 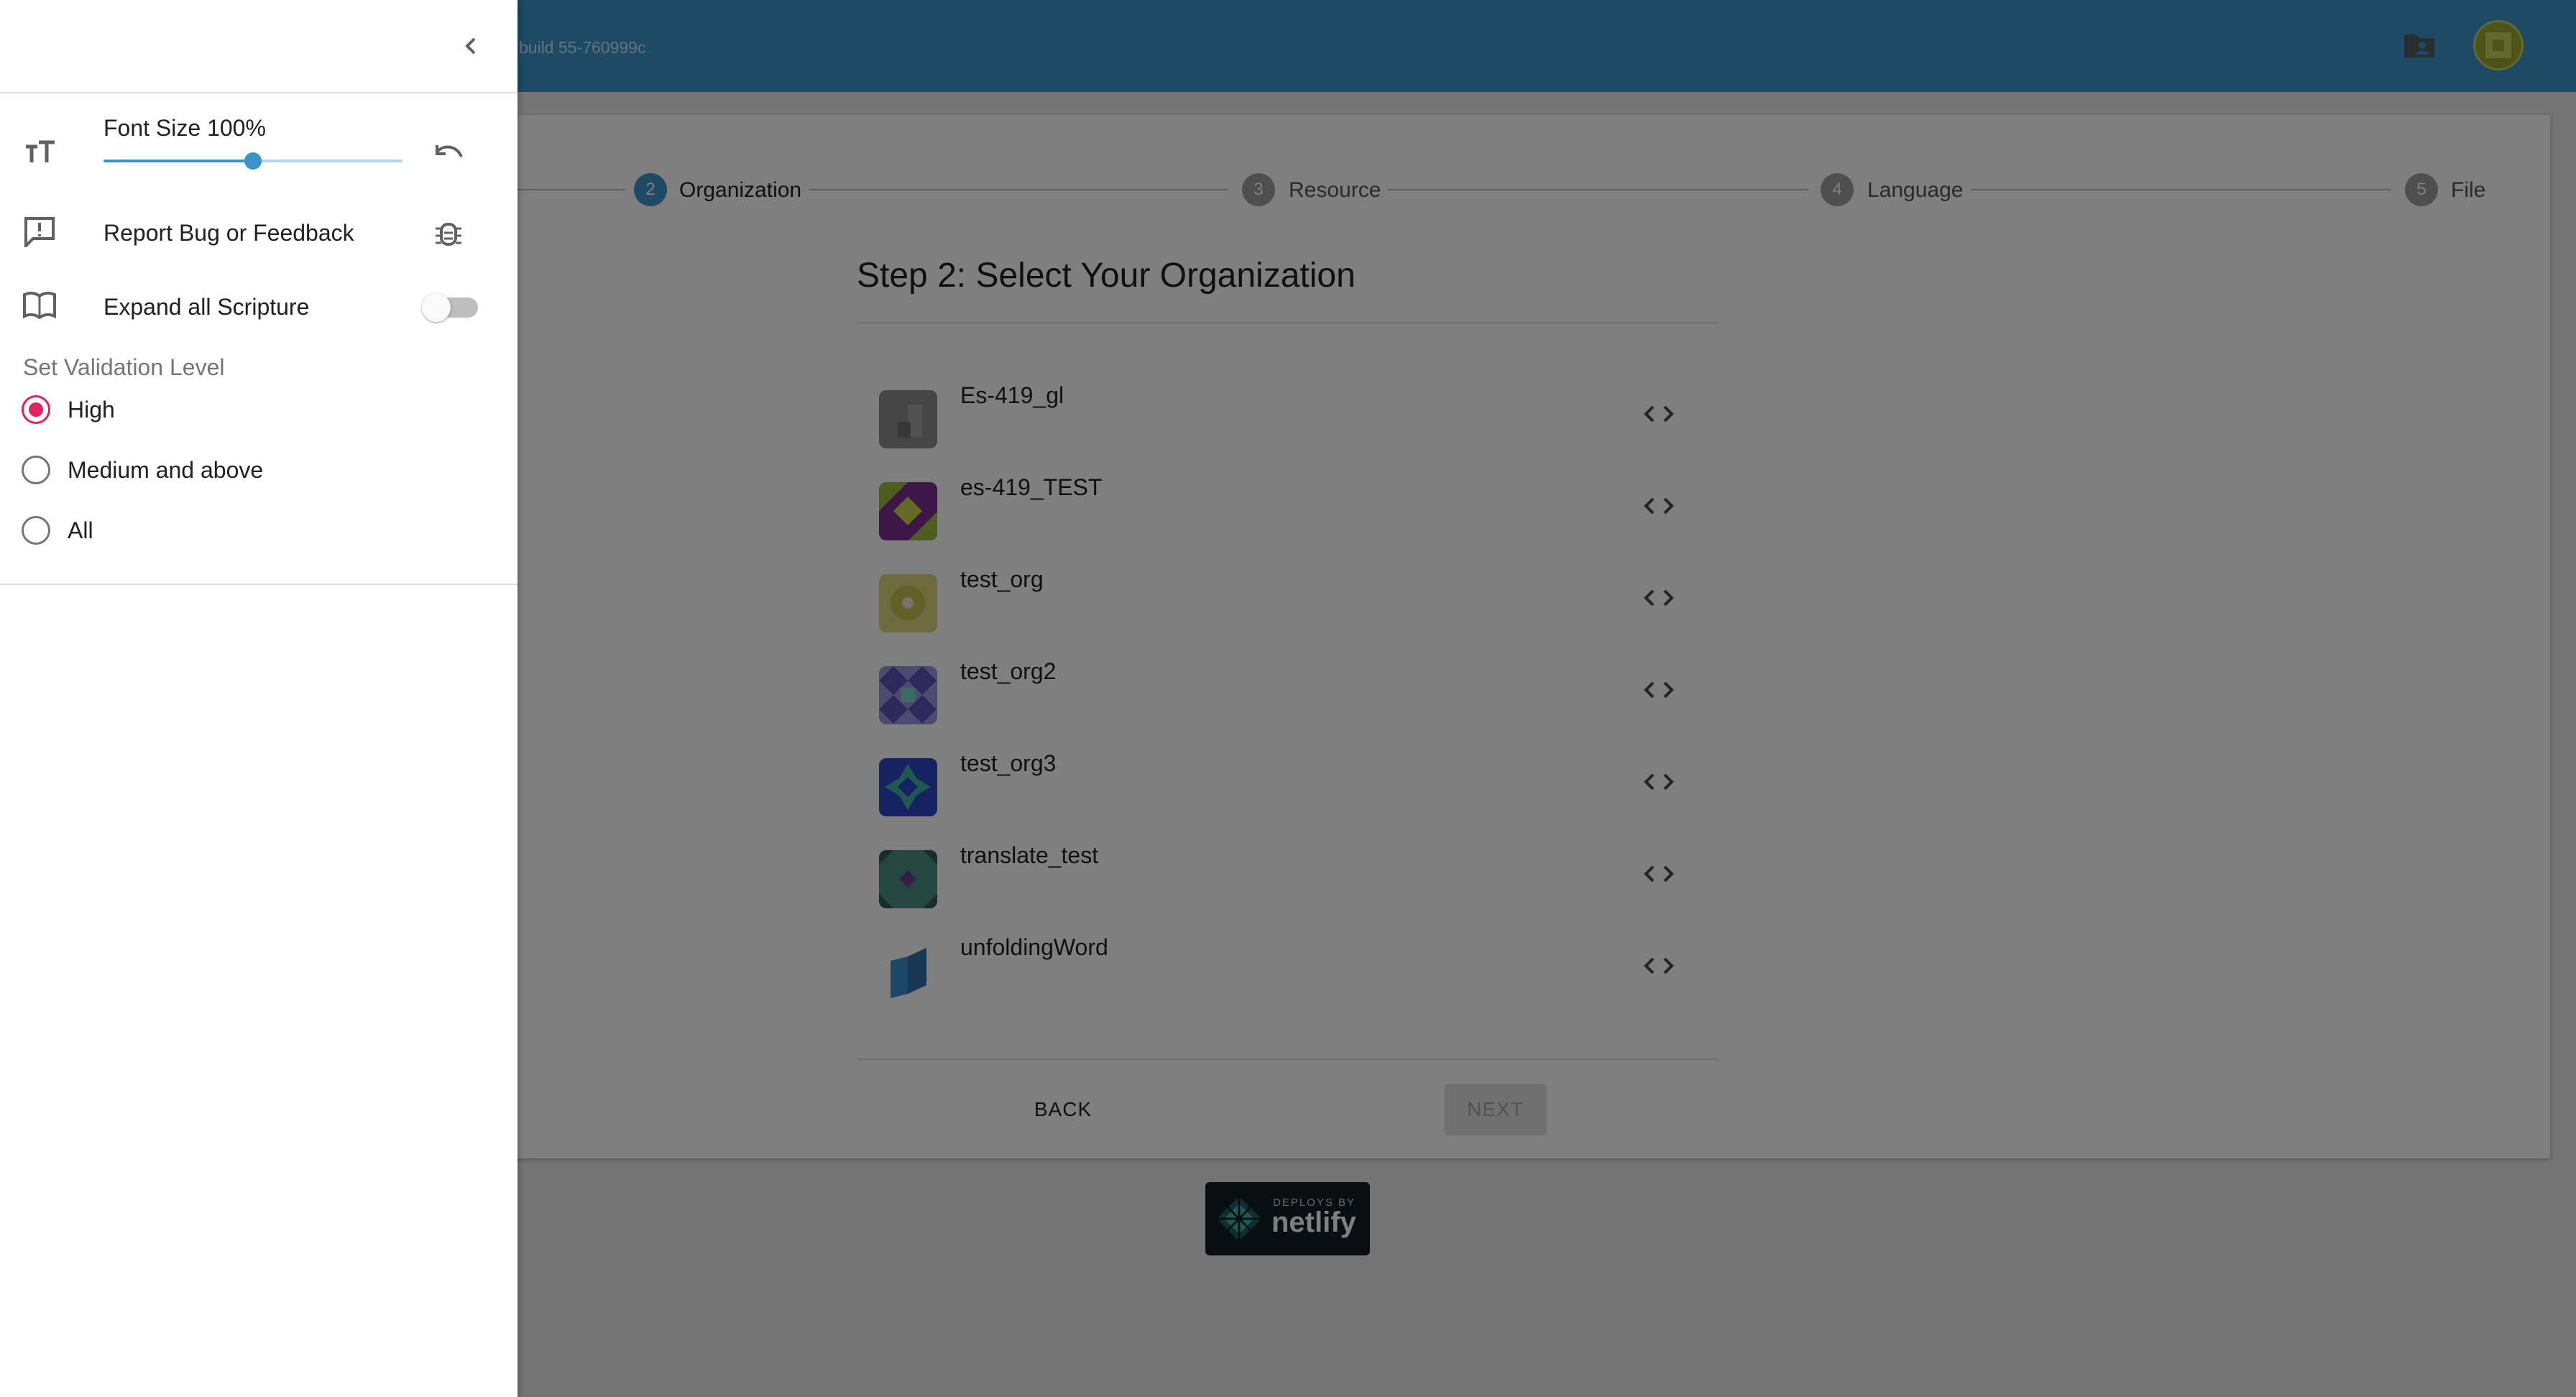 I want to click on undo-icon, so click(x=448, y=152).